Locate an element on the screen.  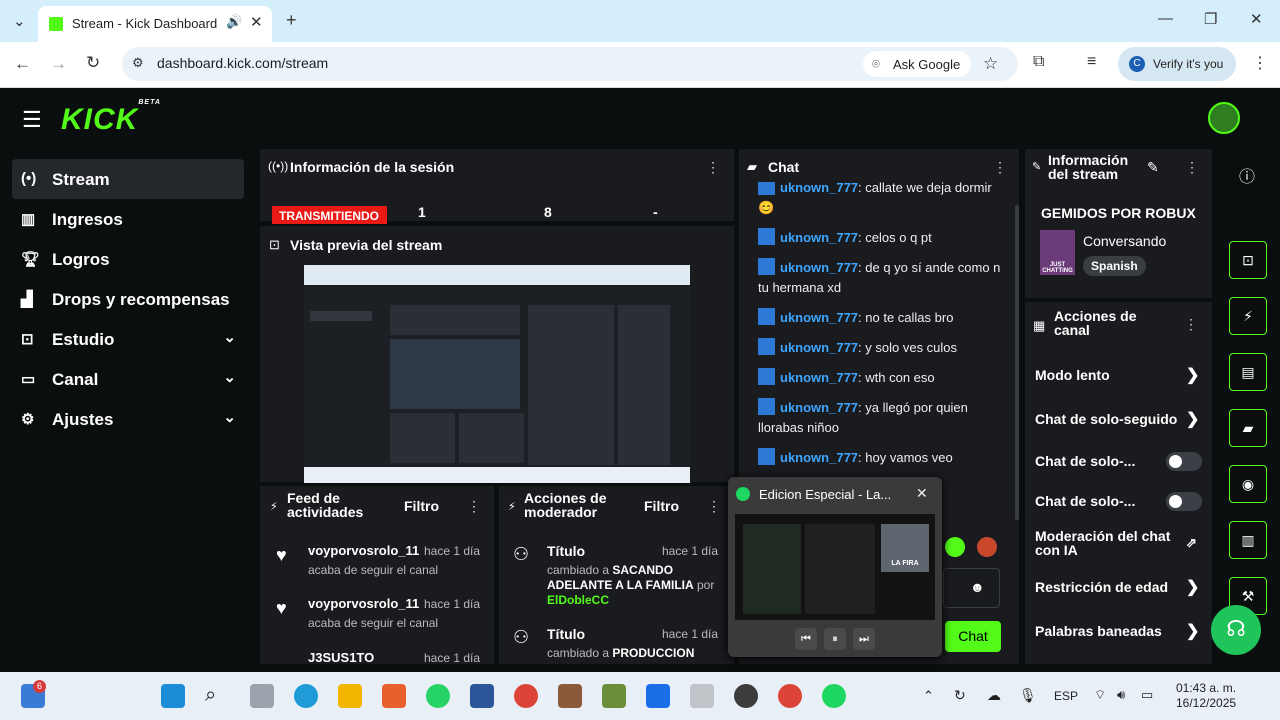
whatsapp-icon is located at coordinates (438, 696).